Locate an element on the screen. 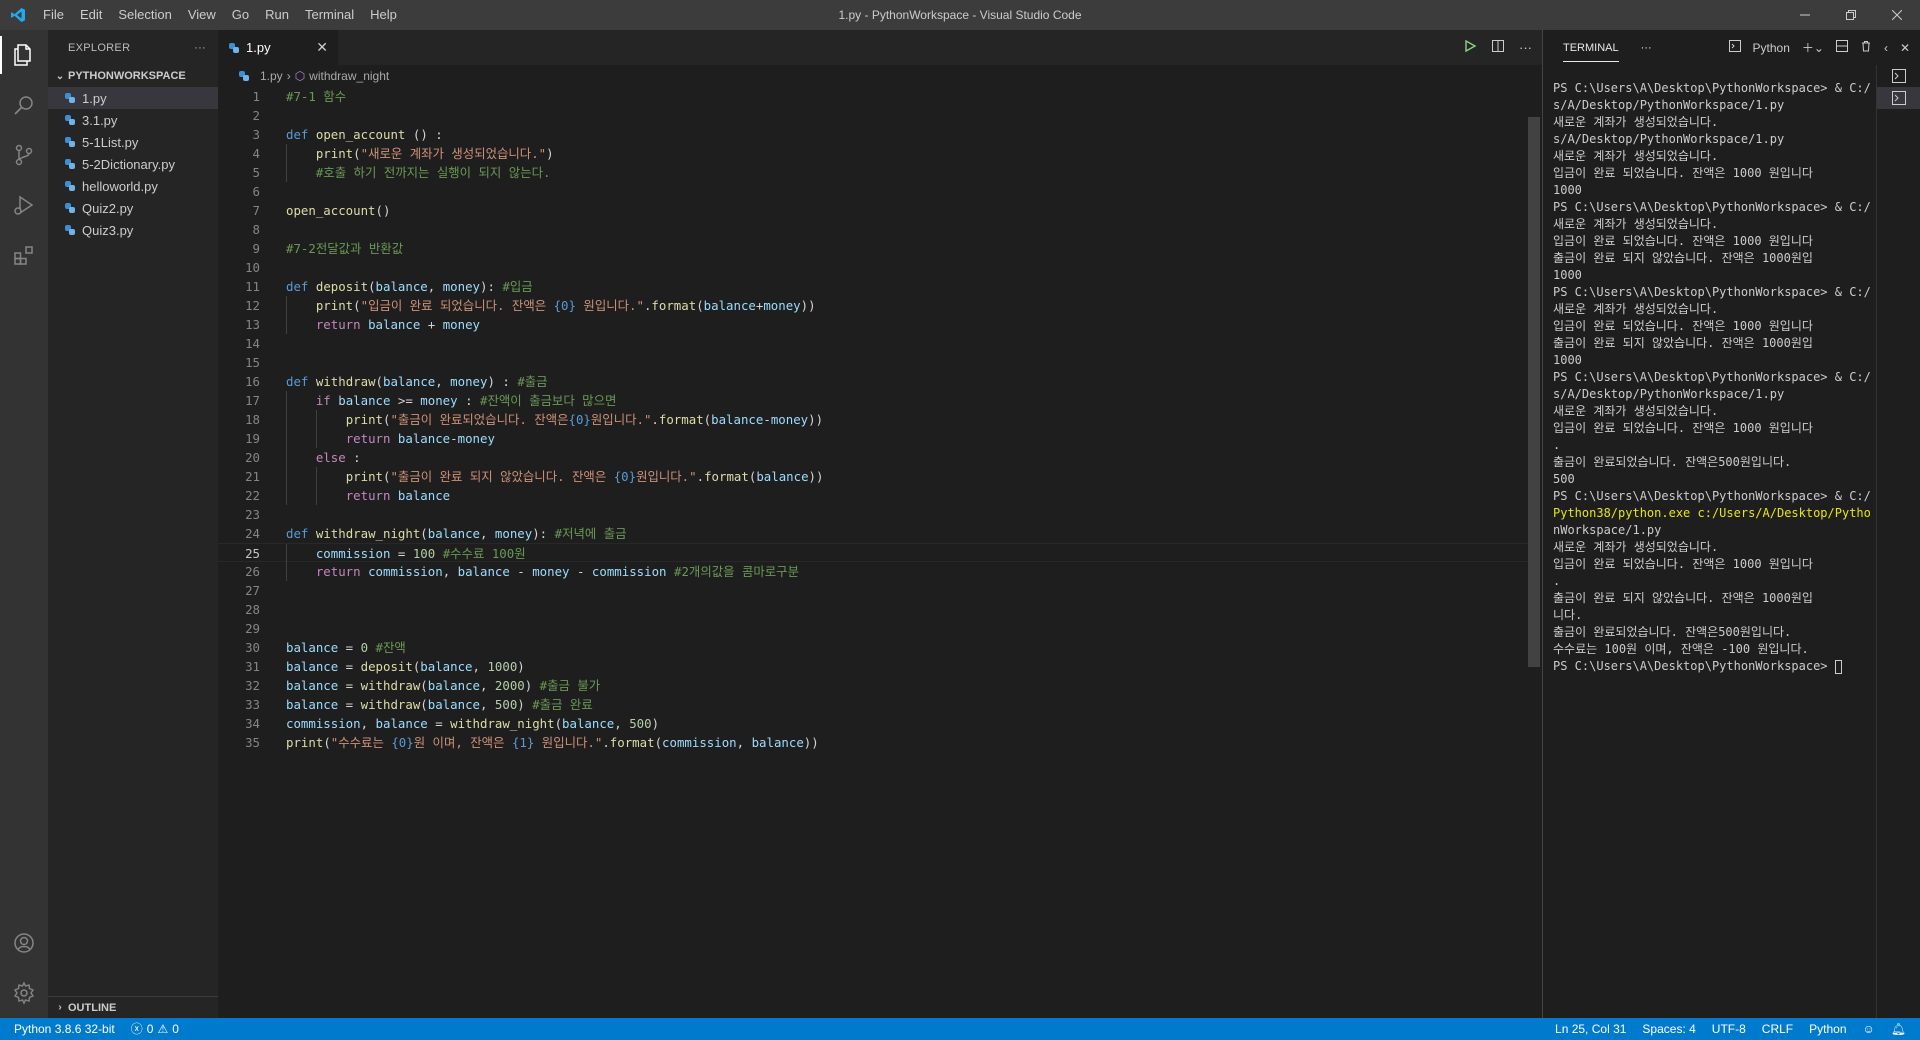 The width and height of the screenshot is (1920, 1040). file-item: 5-2Dictionary.py is located at coordinates (133, 164).